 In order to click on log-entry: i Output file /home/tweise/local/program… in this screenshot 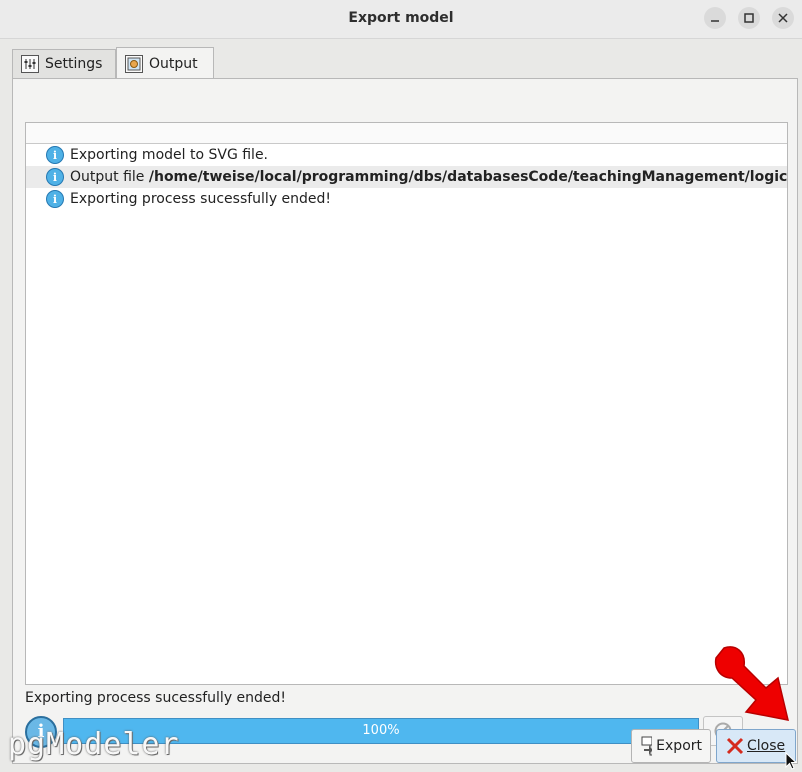, I will do `click(406, 177)`.